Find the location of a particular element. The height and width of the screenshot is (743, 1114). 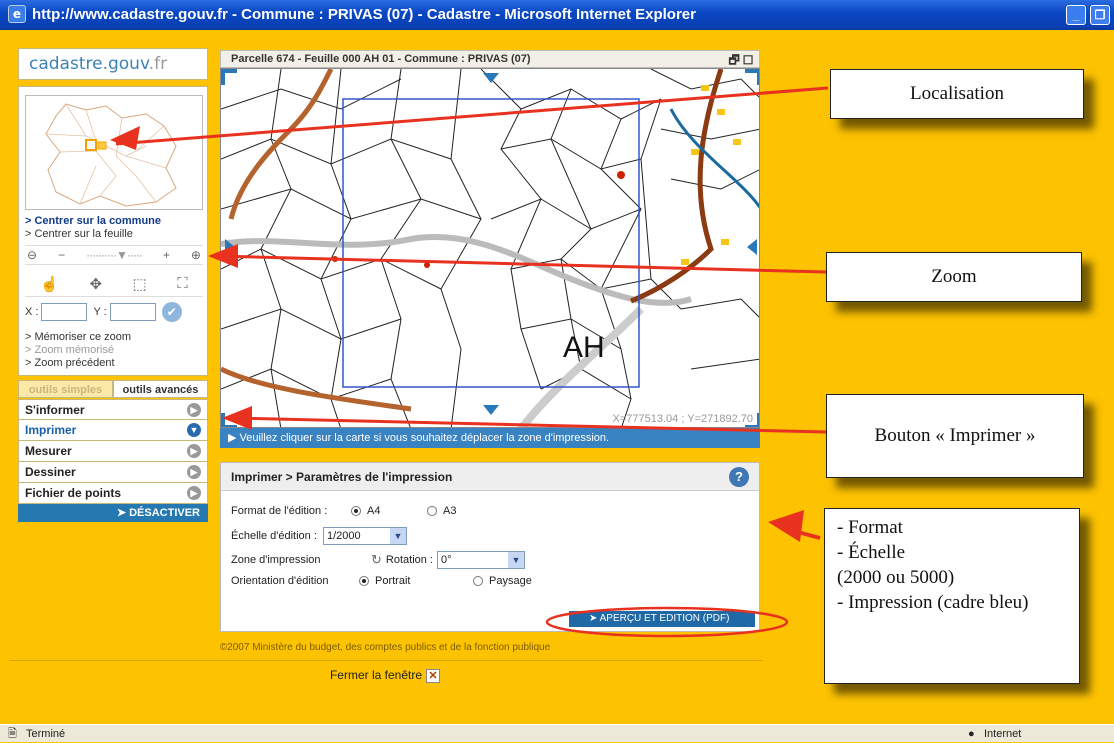

internet-zone-icon: ● is located at coordinates (971, 734).